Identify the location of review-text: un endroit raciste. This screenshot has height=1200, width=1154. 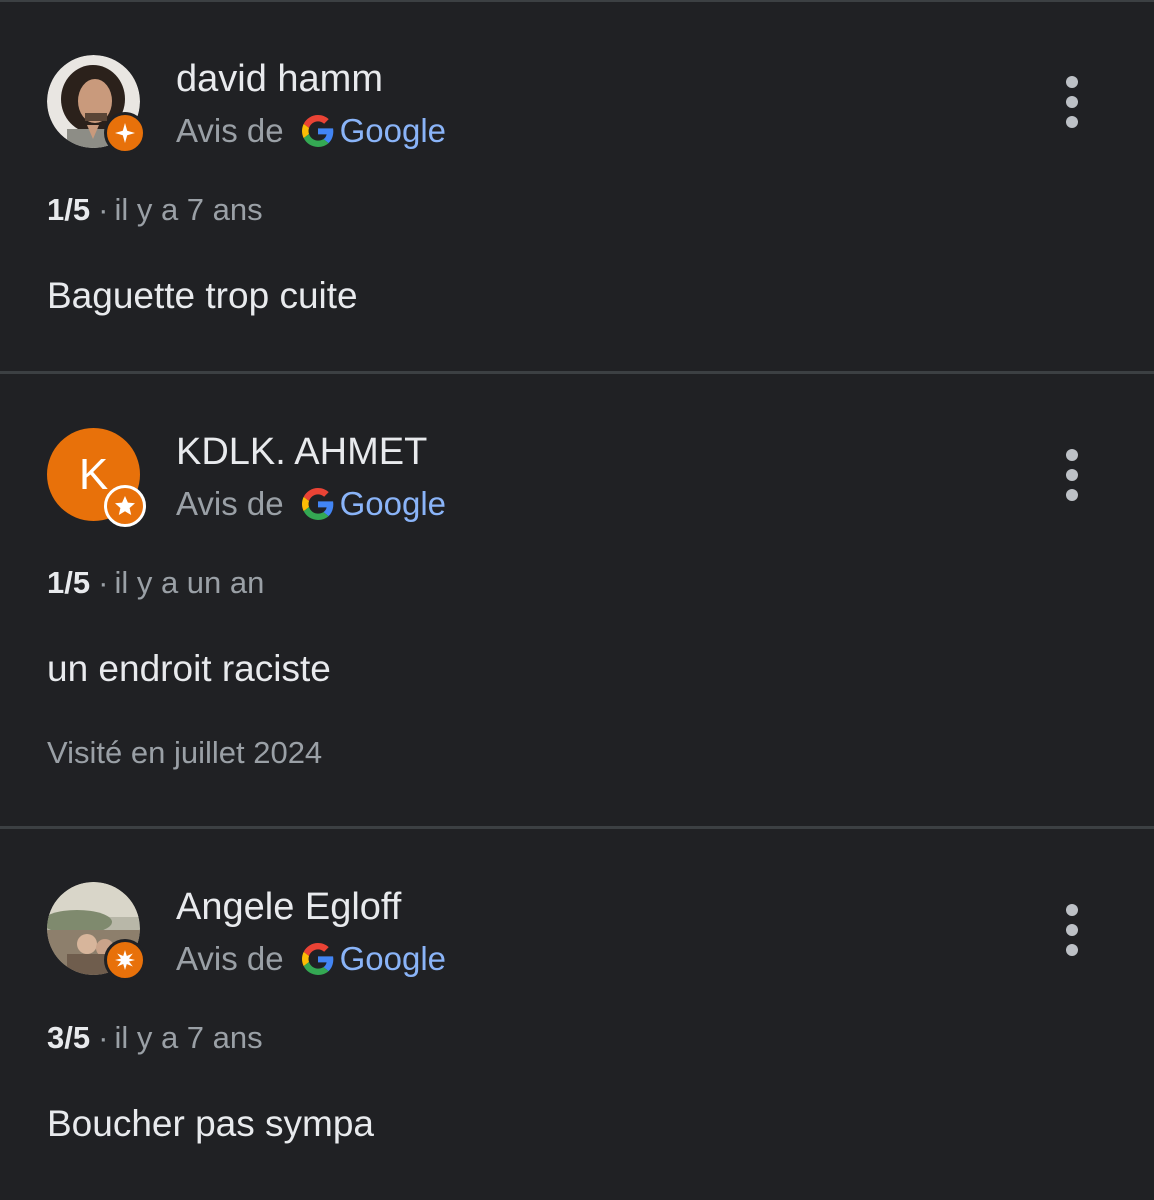
(189, 668).